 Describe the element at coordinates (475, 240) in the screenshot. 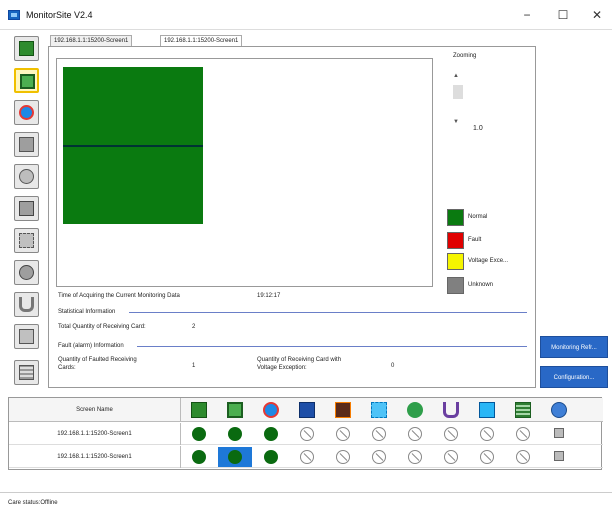

I see `legend-label: Fault` at that location.